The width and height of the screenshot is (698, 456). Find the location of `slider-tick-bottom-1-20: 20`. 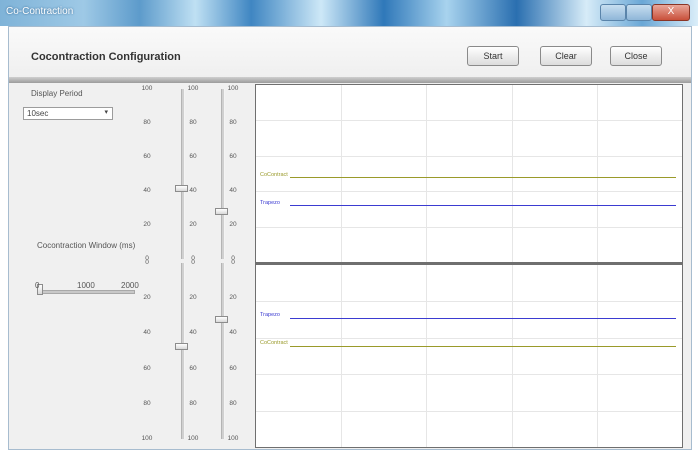

slider-tick-bottom-1-20: 20 is located at coordinates (193, 298).